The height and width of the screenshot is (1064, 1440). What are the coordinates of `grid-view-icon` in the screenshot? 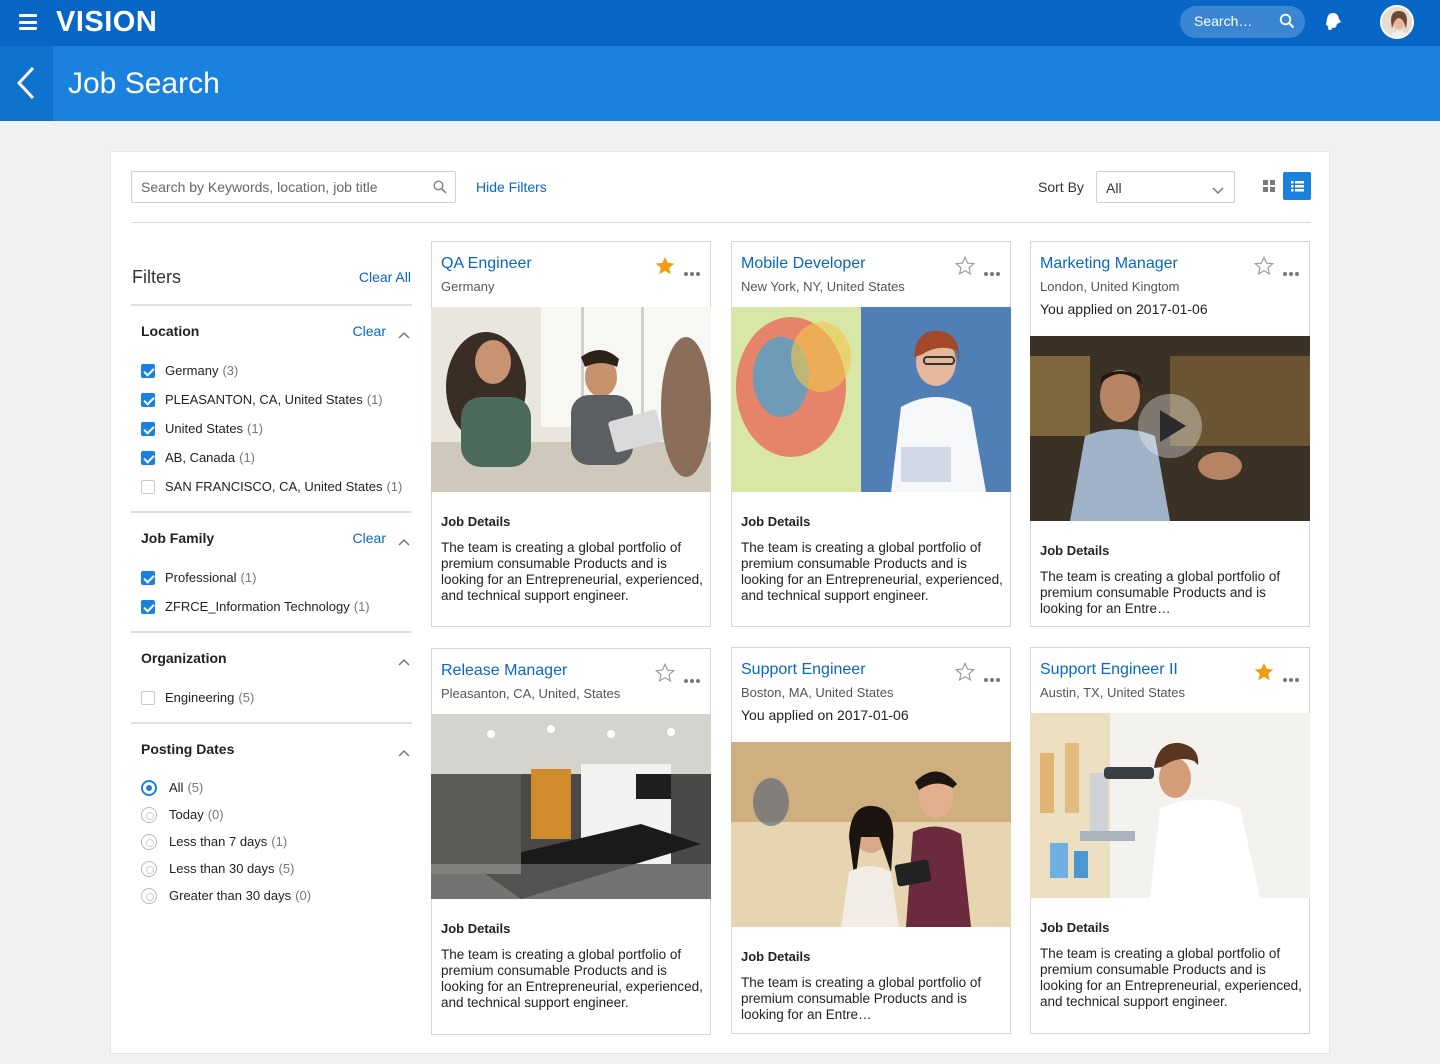 It's located at (1269, 186).